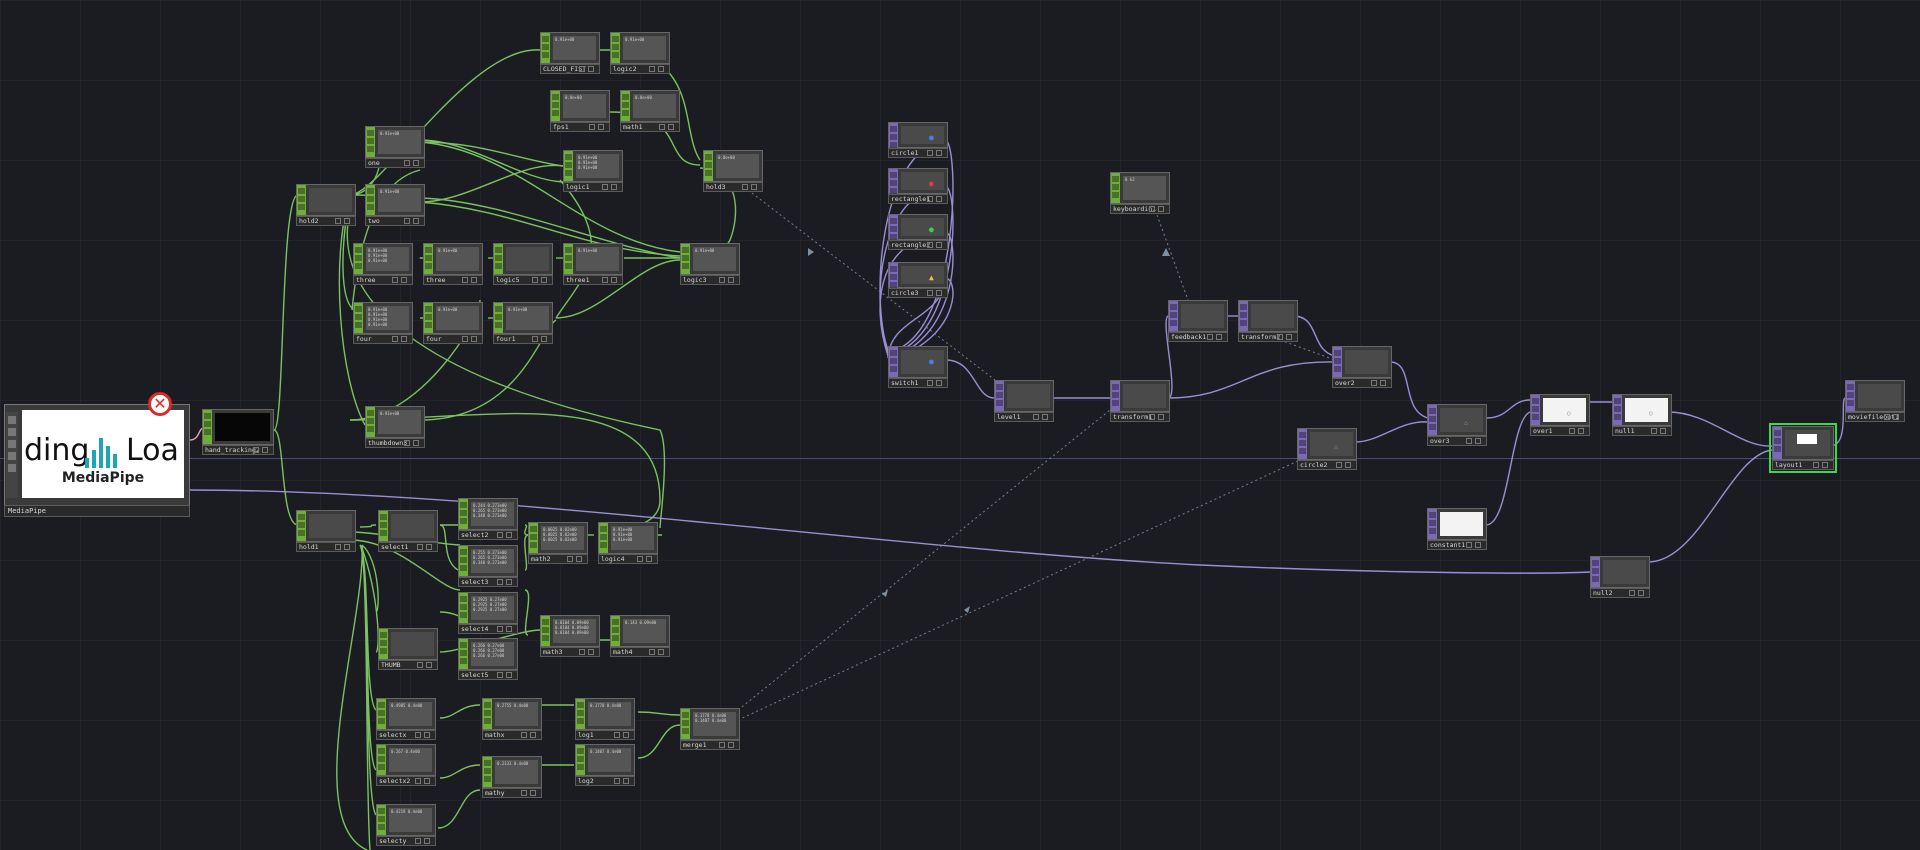  Describe the element at coordinates (97, 454) in the screenshot. I see `mediapipe-component: ding Loa MediaPipe ✕ MediaPipe` at that location.